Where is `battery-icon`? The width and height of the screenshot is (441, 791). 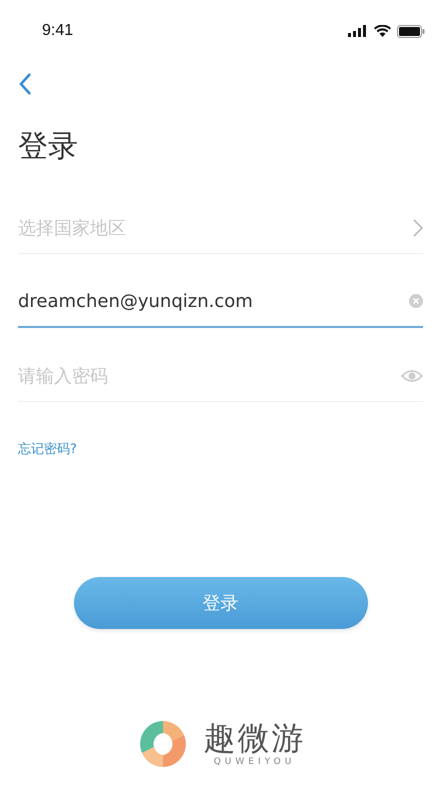
battery-icon is located at coordinates (411, 31).